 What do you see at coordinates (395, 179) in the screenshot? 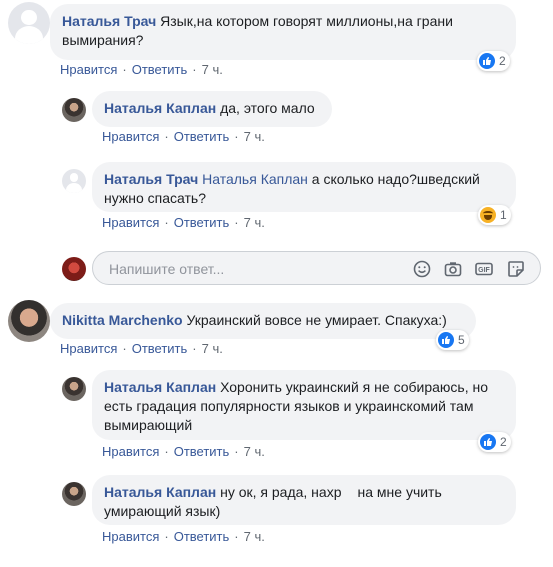
I see `comment-text: а сколько надо?шведский` at bounding box center [395, 179].